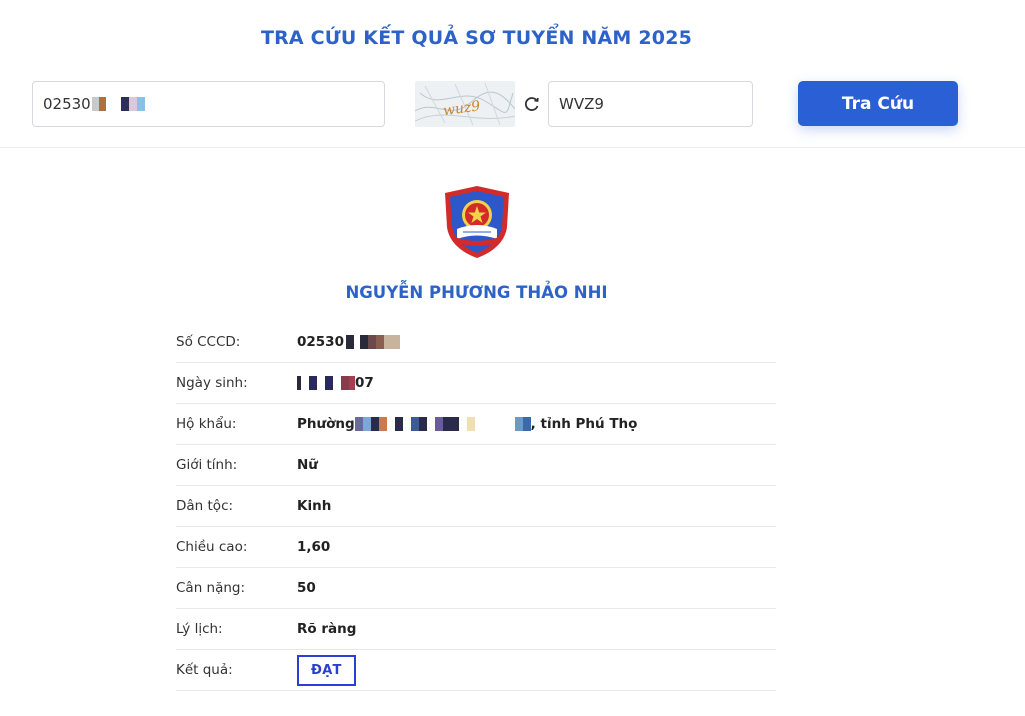 The width and height of the screenshot is (1025, 716). I want to click on result-badge: ĐẠT, so click(326, 670).